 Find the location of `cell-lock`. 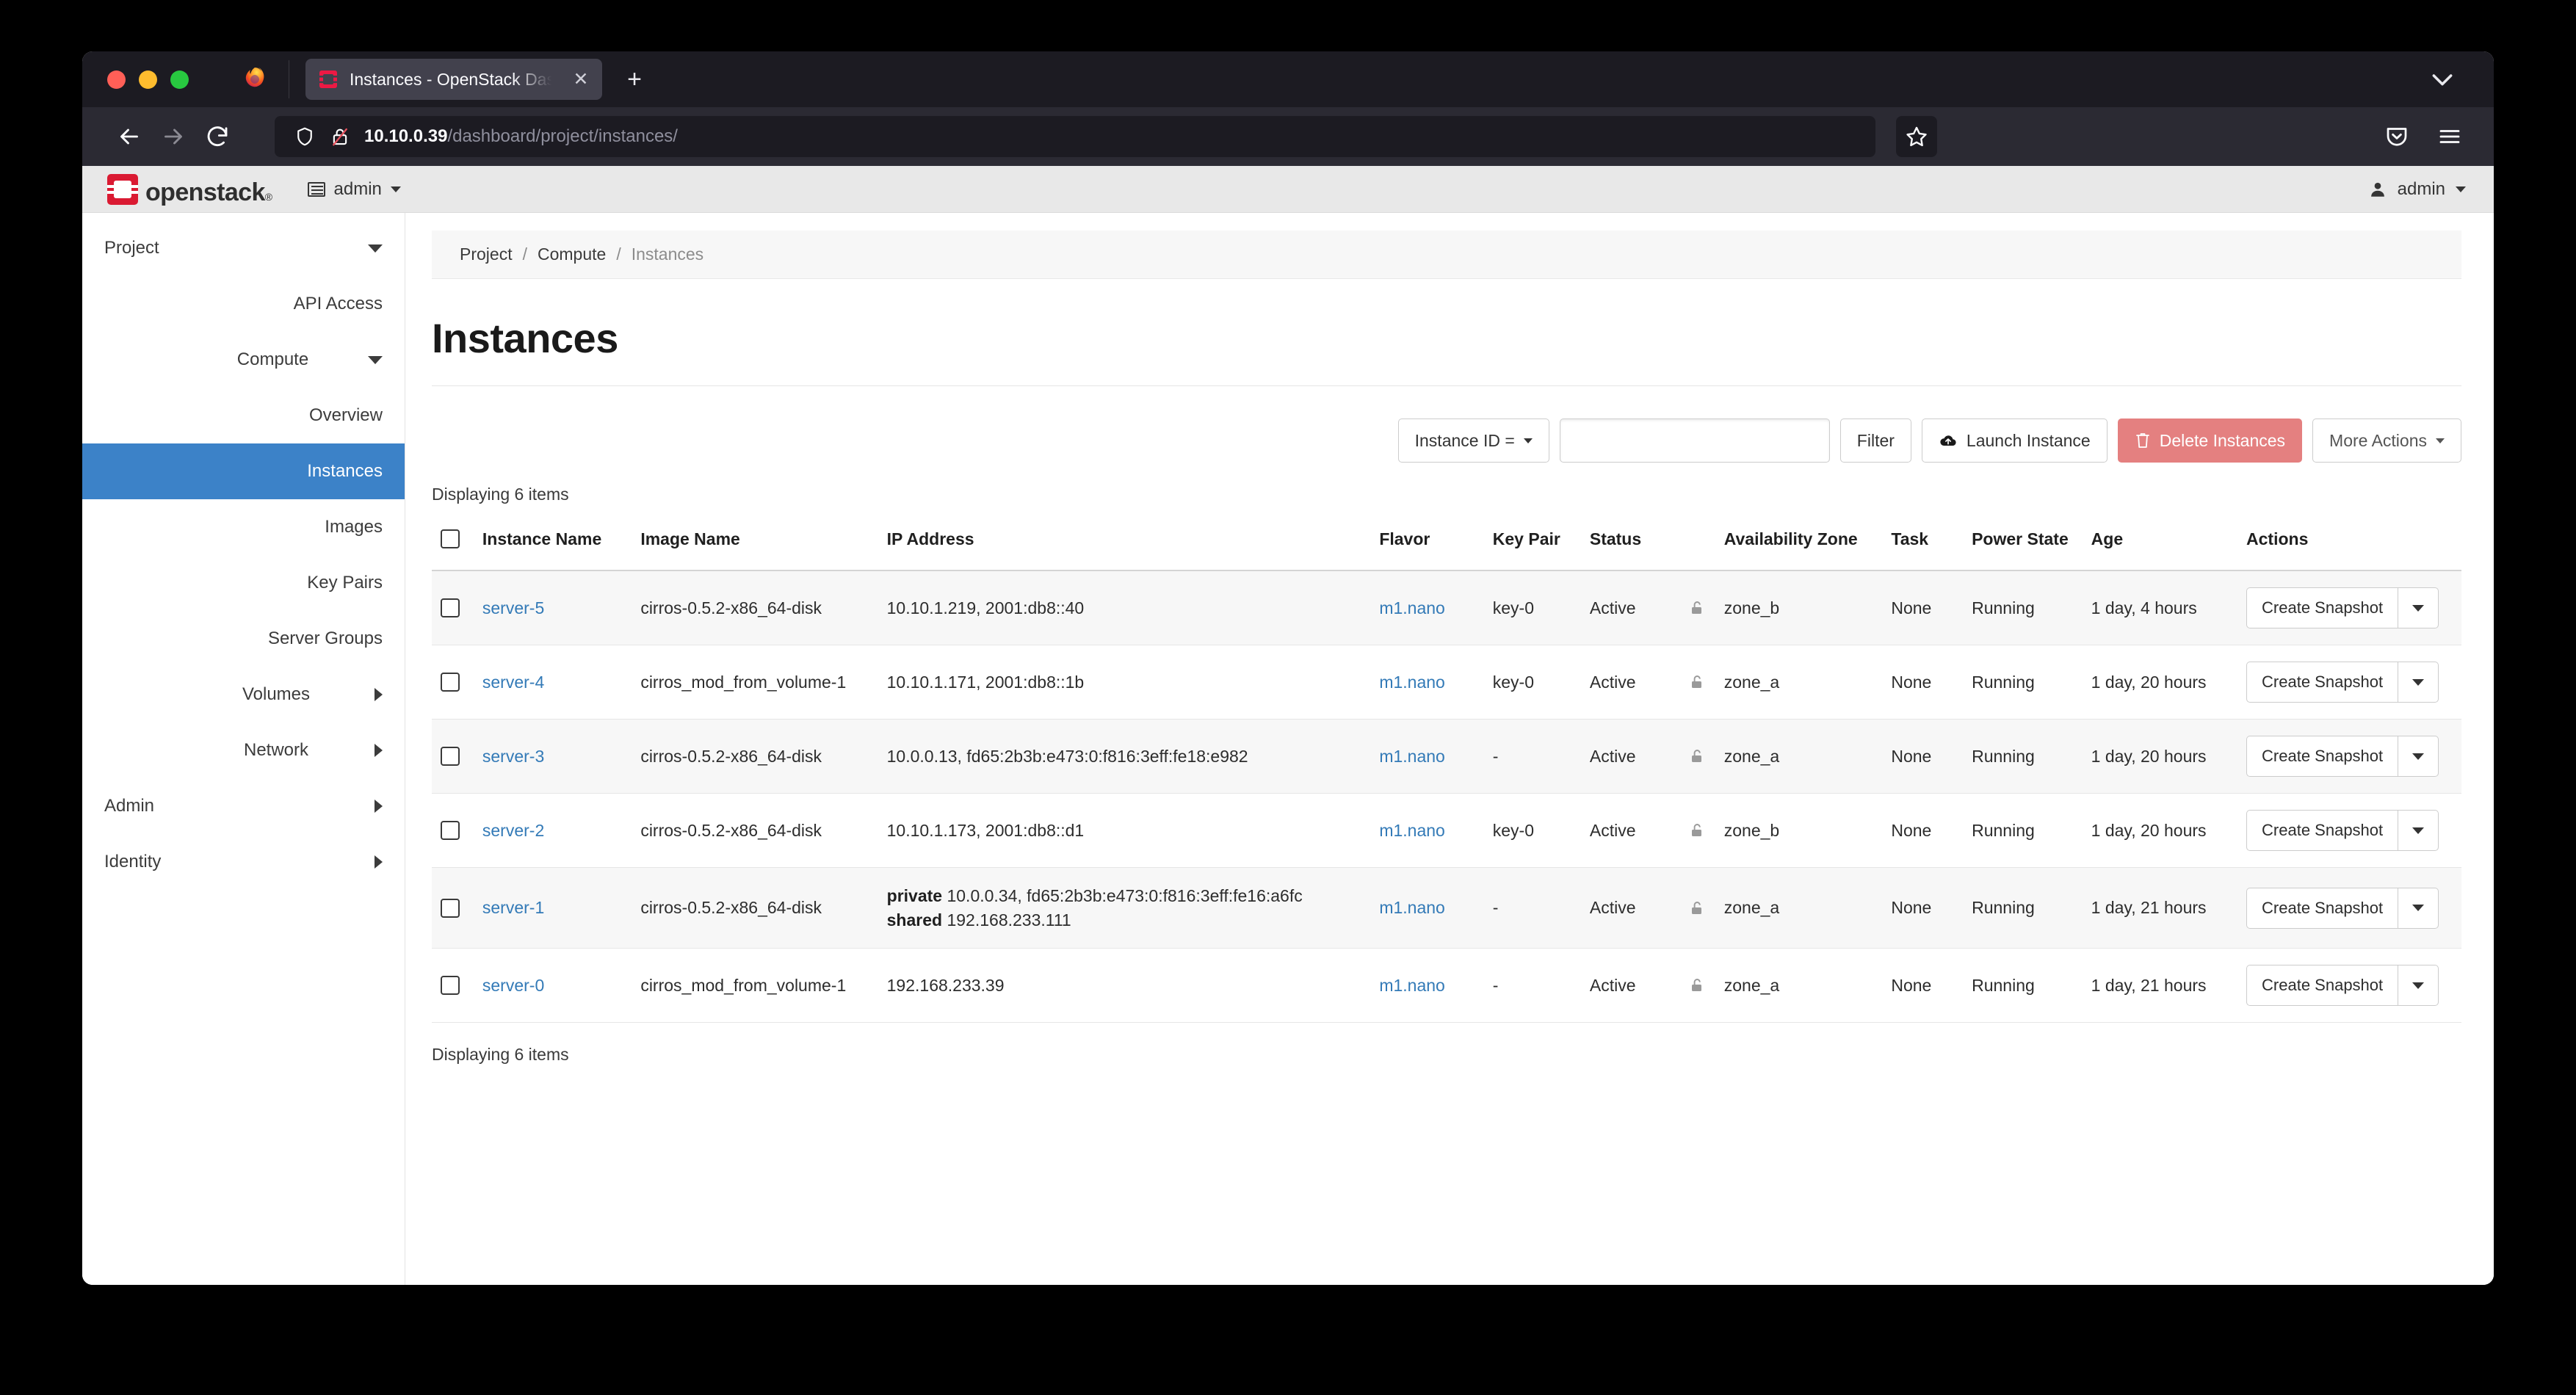

cell-lock is located at coordinates (1697, 682).